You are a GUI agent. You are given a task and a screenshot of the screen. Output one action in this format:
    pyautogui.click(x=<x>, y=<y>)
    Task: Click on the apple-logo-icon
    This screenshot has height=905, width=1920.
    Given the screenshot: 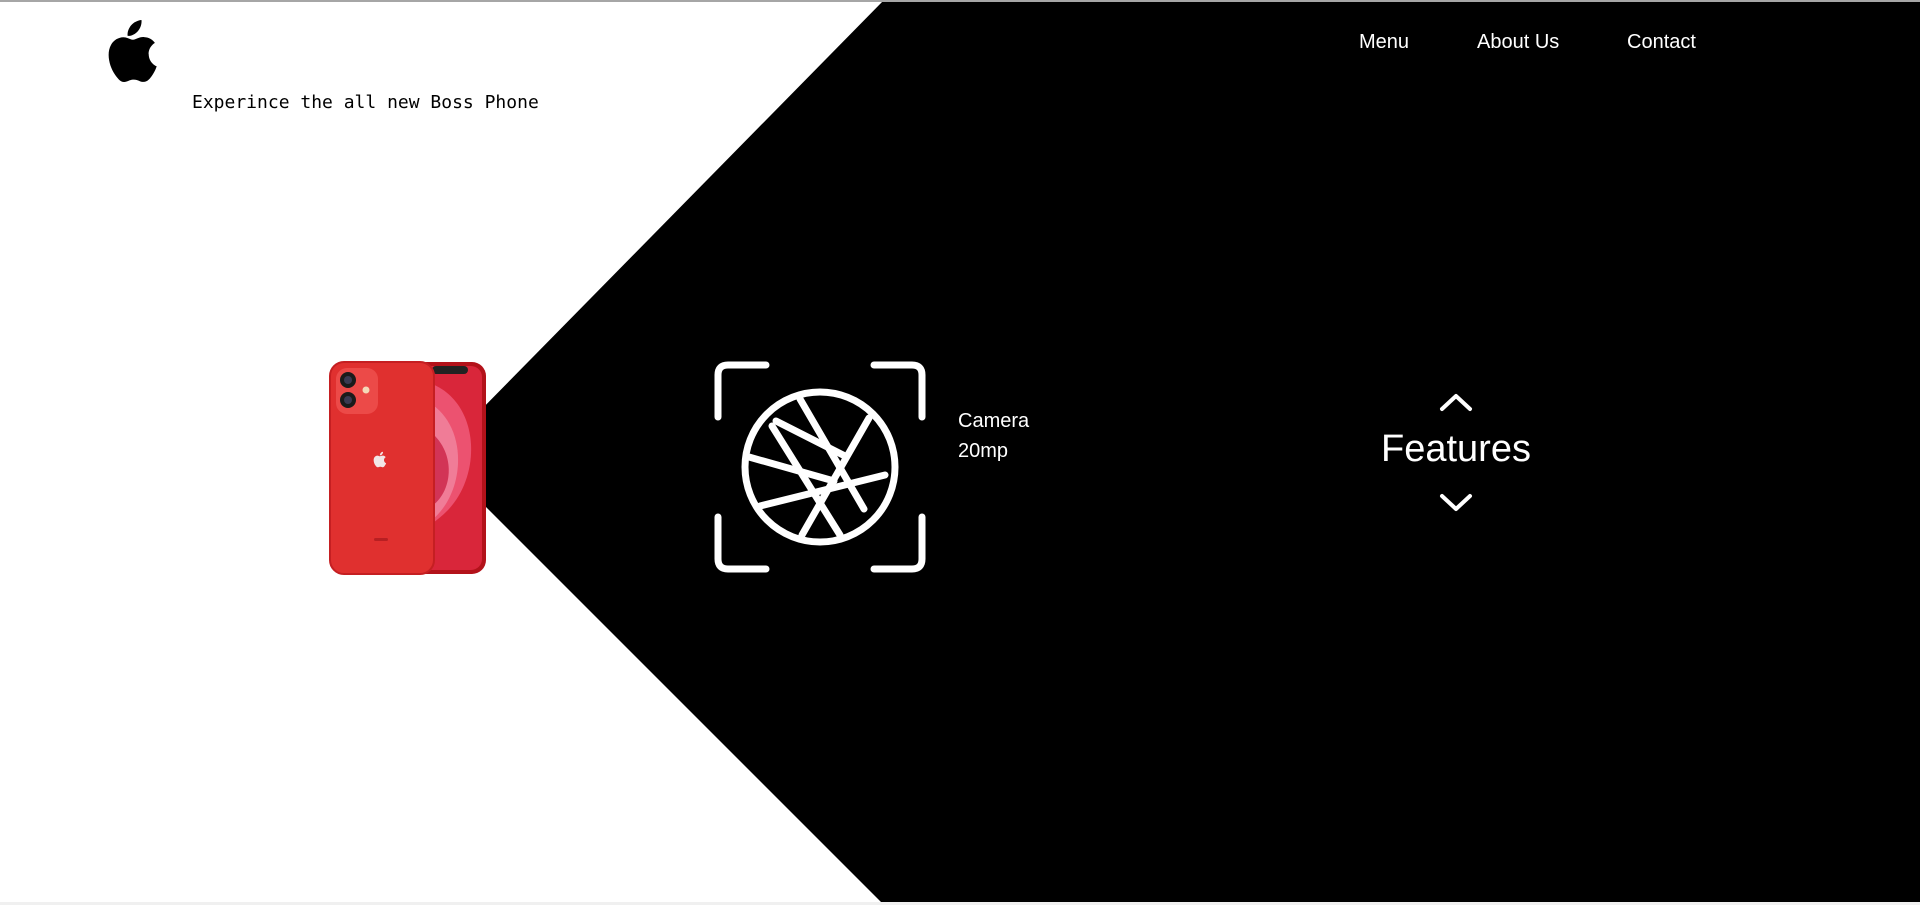 What is the action you would take?
    pyautogui.click(x=130, y=52)
    